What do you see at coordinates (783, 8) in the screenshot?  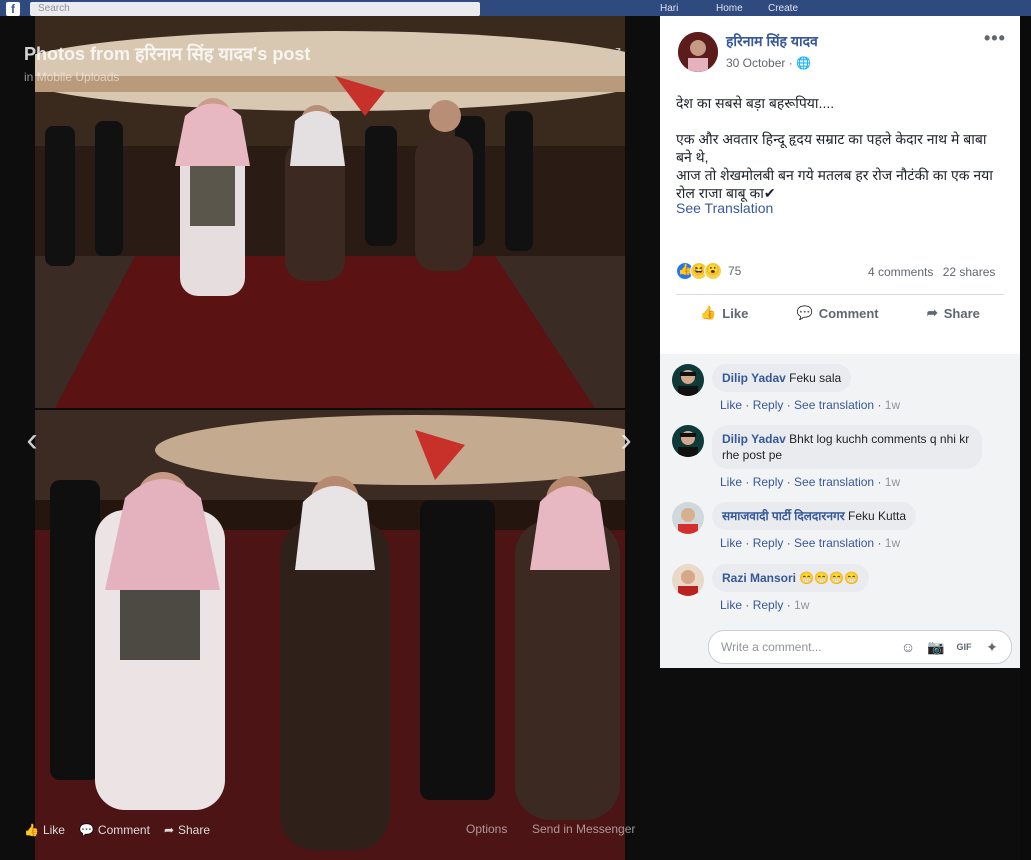 I see `nav-create: Create` at bounding box center [783, 8].